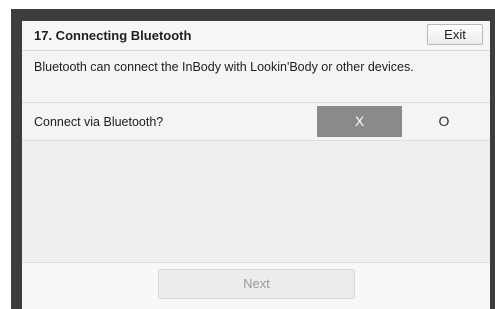 The height and width of the screenshot is (309, 495). I want to click on bluetooth-setting-row: Connect via Bluetooth? X O, so click(256, 122).